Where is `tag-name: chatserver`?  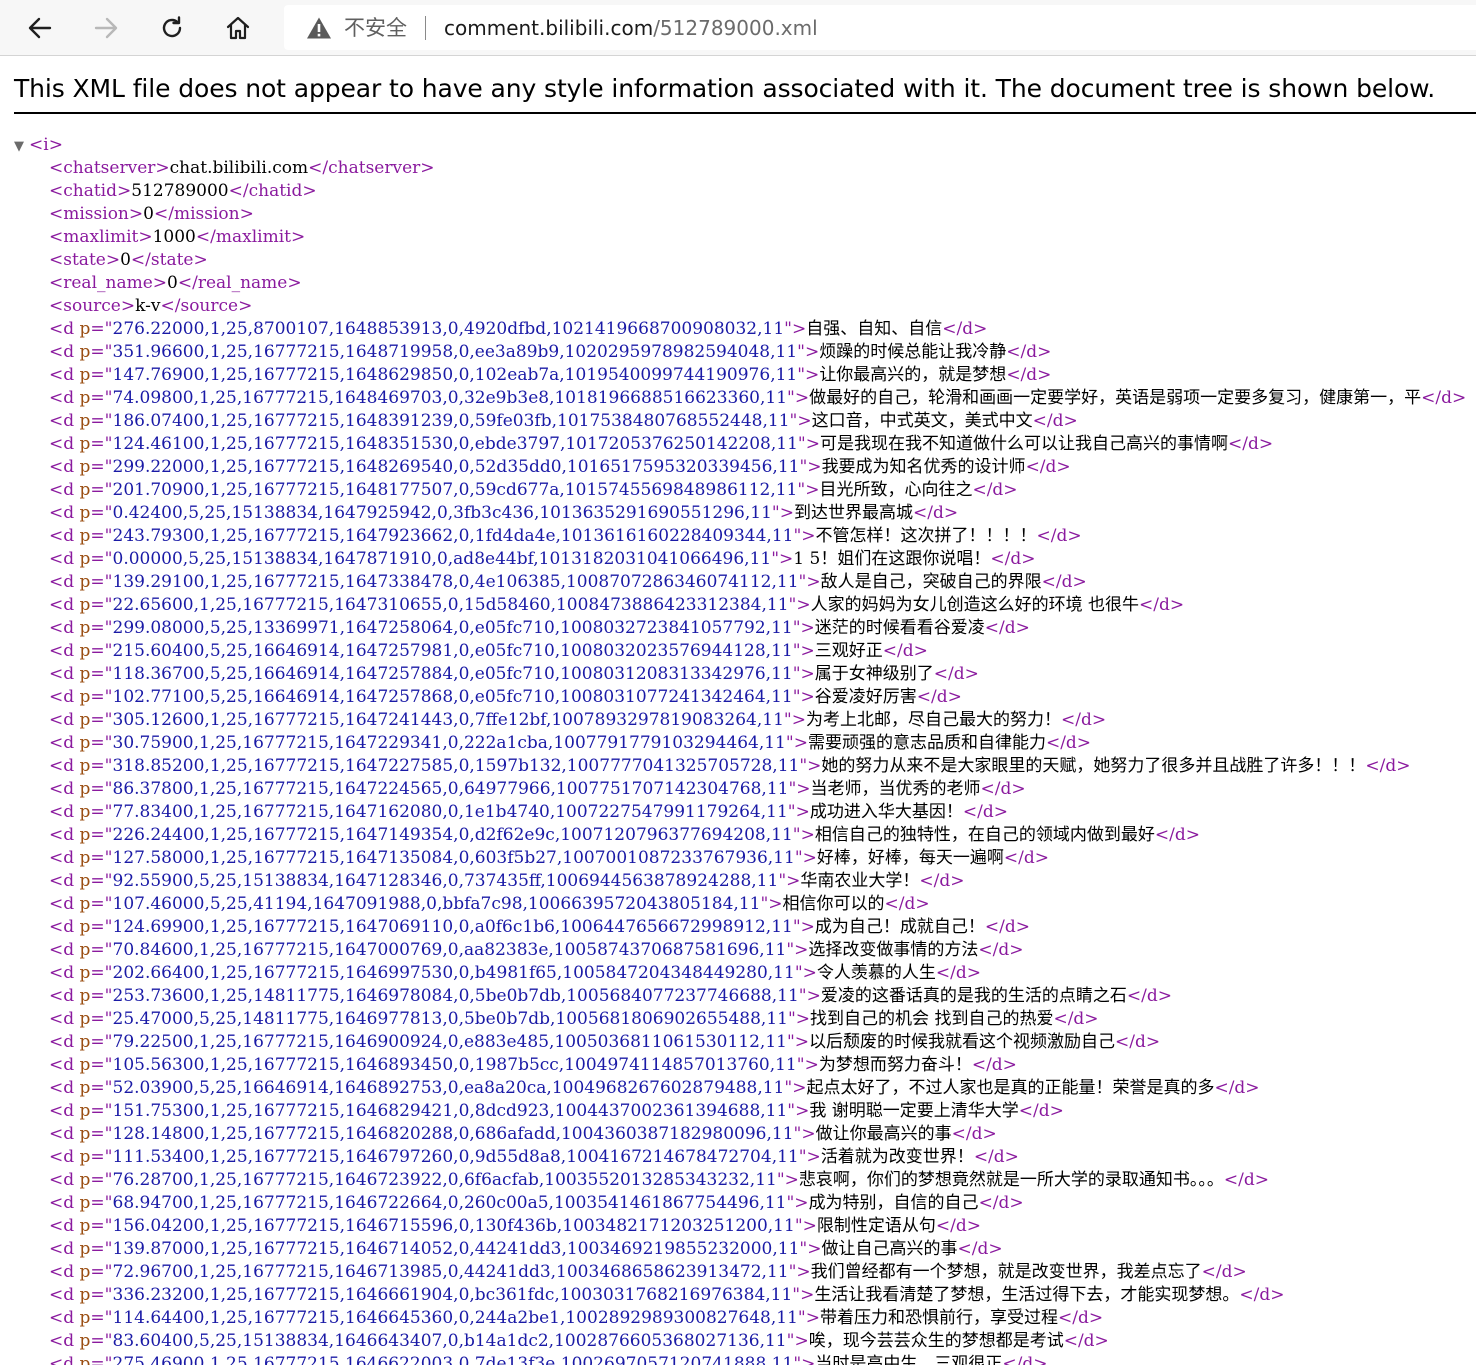 tag-name: chatserver is located at coordinates (109, 168).